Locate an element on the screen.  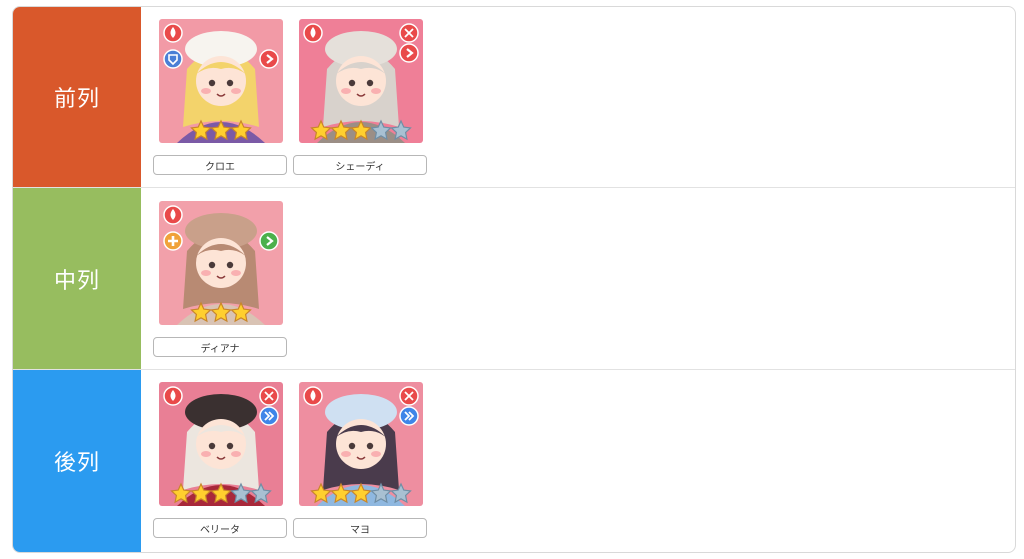
cross-icon is located at coordinates (173, 241).